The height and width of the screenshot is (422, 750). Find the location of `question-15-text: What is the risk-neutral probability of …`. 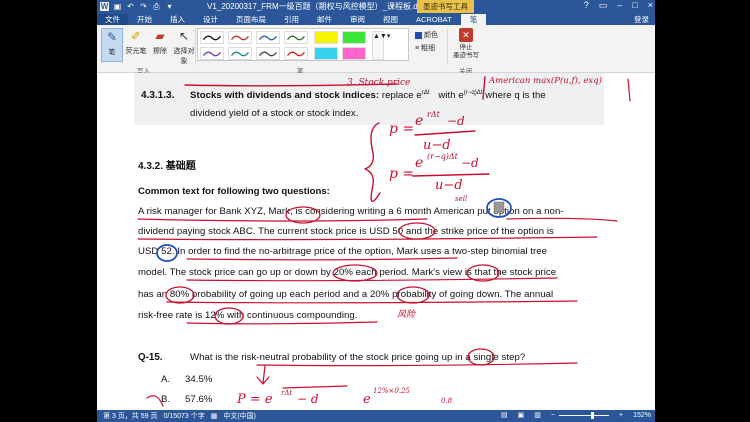

question-15-text: What is the risk-neutral probability of … is located at coordinates (358, 357).